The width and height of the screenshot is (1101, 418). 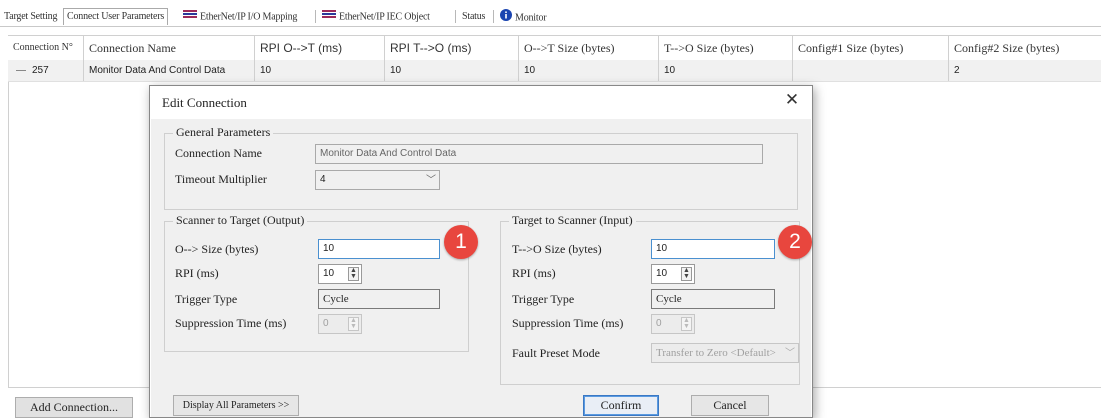 What do you see at coordinates (589, 48) in the screenshot?
I see `column-header: O-->T Size (bytes)` at bounding box center [589, 48].